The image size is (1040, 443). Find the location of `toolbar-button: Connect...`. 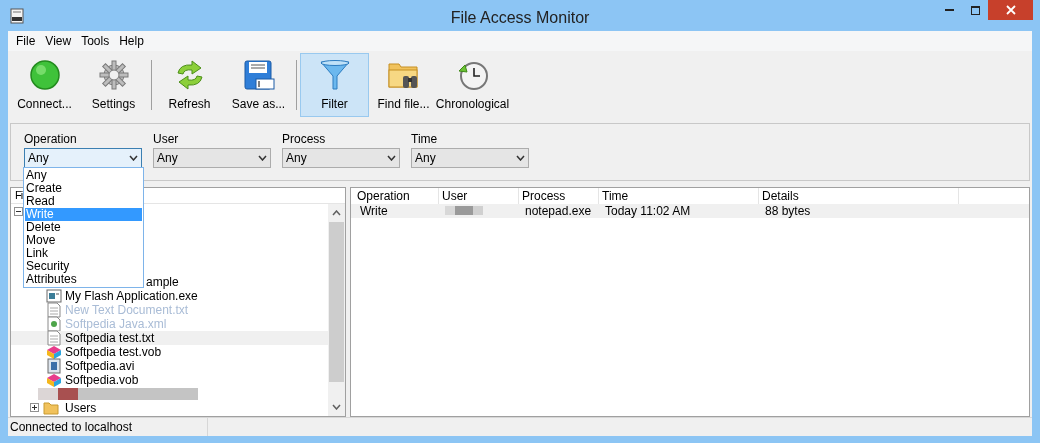

toolbar-button: Connect... is located at coordinates (44, 85).